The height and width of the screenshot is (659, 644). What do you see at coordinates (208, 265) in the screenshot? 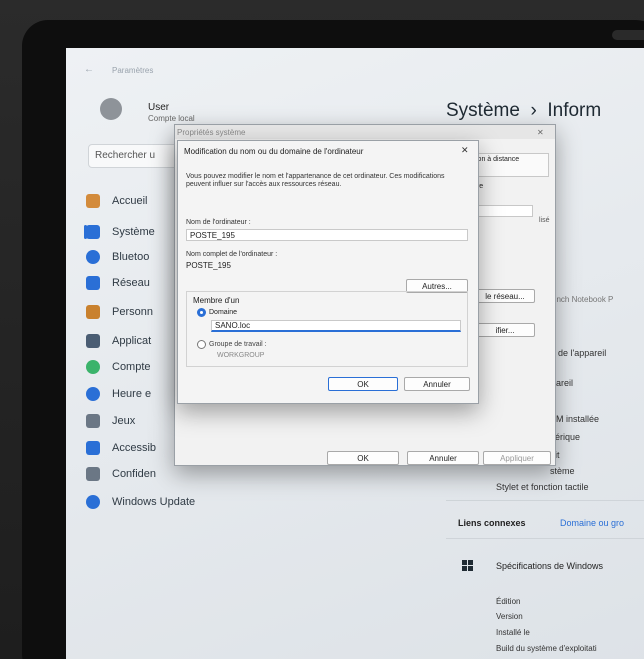
I see `full-name-value: POSTE_195` at bounding box center [208, 265].